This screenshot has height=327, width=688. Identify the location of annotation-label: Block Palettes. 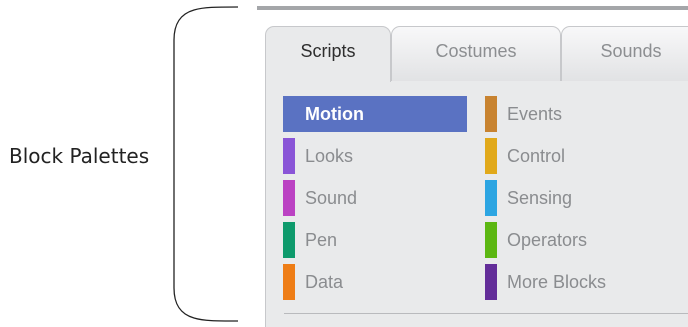
(79, 156).